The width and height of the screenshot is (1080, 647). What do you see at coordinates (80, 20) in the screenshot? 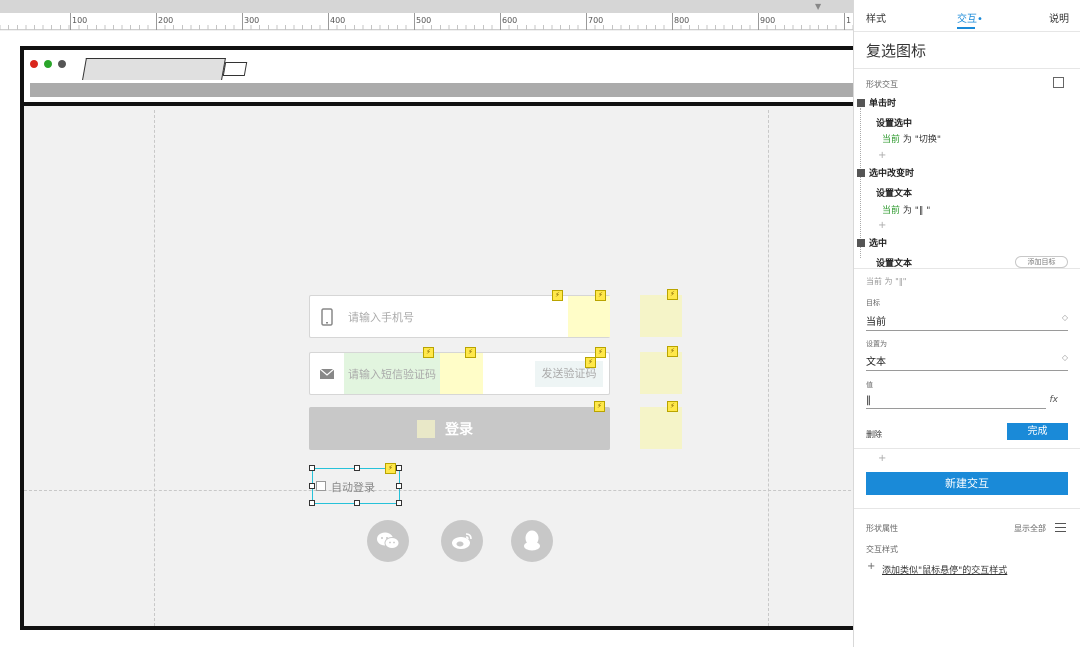
I see `ruler-label: 100` at bounding box center [80, 20].